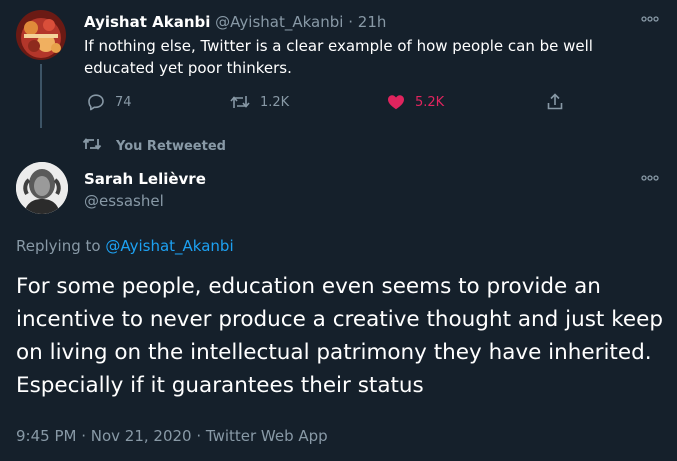  I want to click on replying-to-prefix: Replying to, so click(58, 246).